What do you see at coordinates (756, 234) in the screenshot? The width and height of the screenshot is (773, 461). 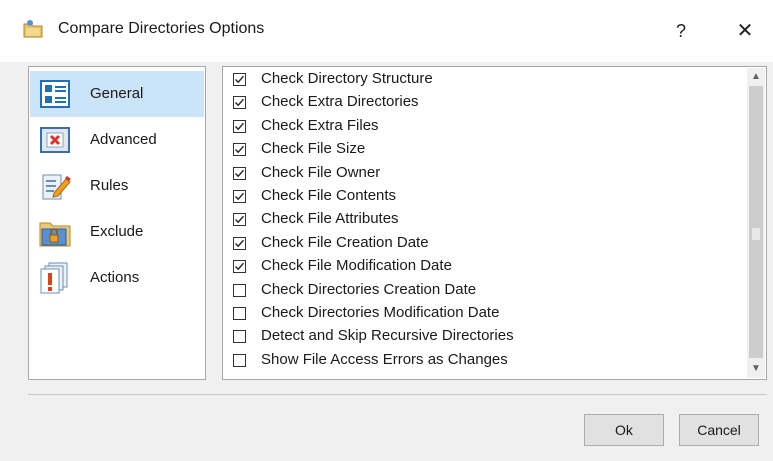 I see `scrollbar-grip` at bounding box center [756, 234].